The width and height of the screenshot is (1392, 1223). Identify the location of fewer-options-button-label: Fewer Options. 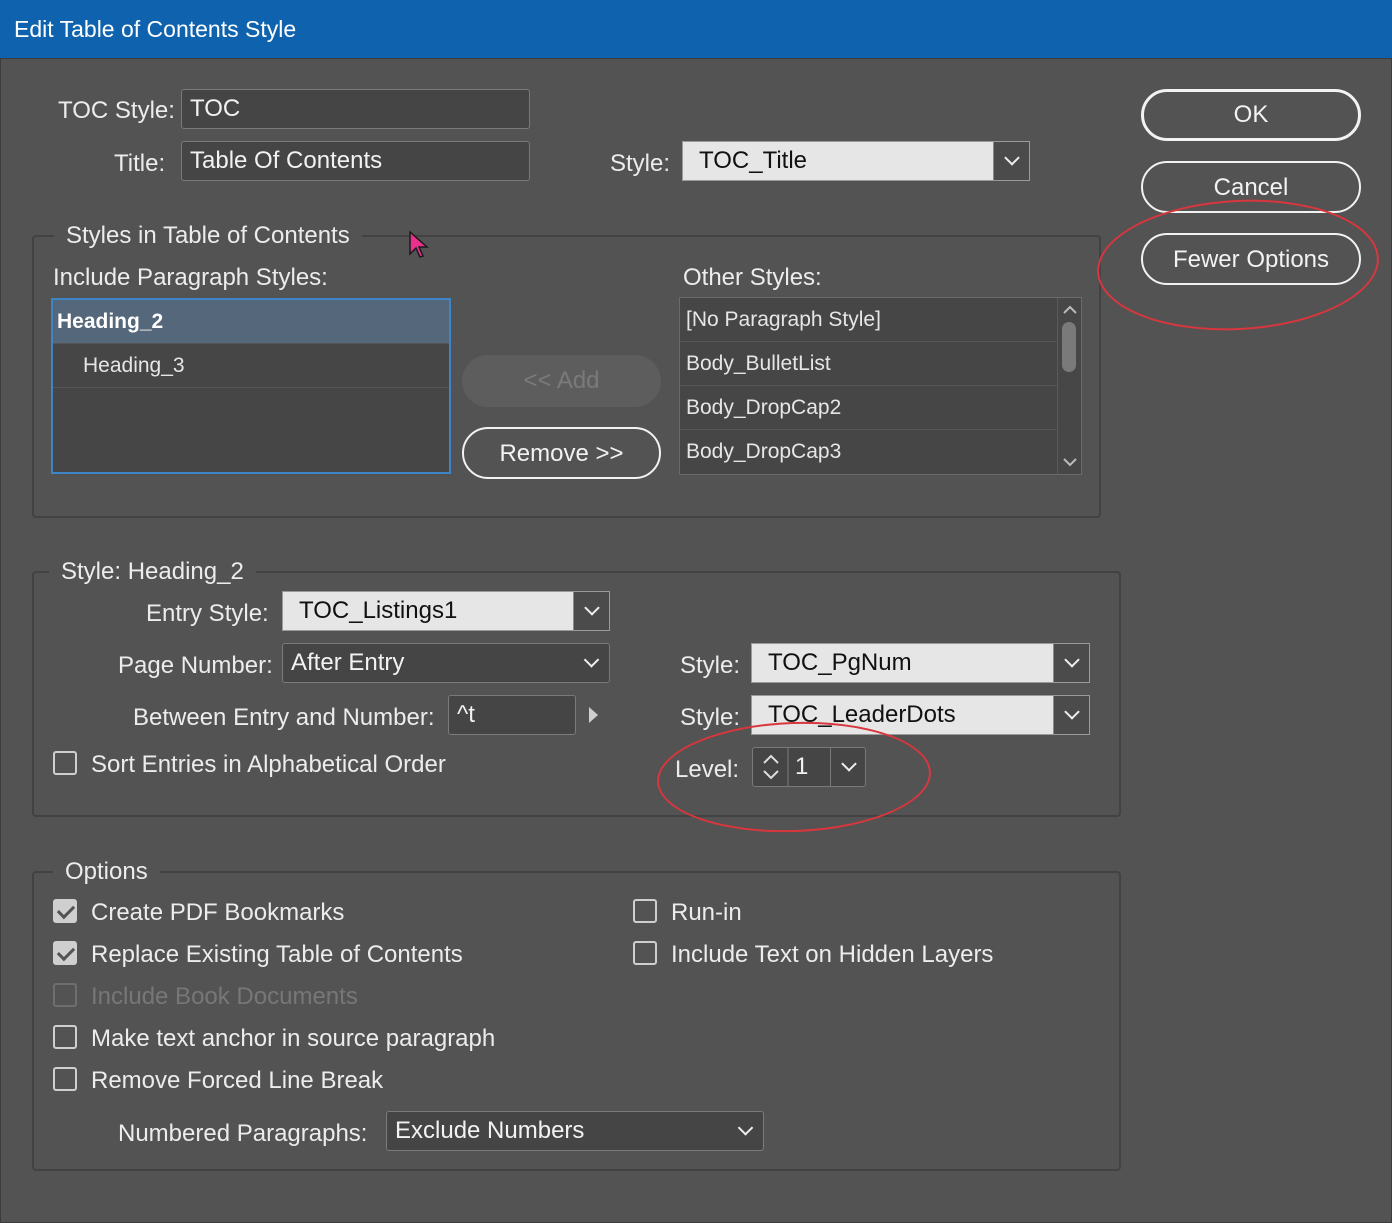
(1251, 259).